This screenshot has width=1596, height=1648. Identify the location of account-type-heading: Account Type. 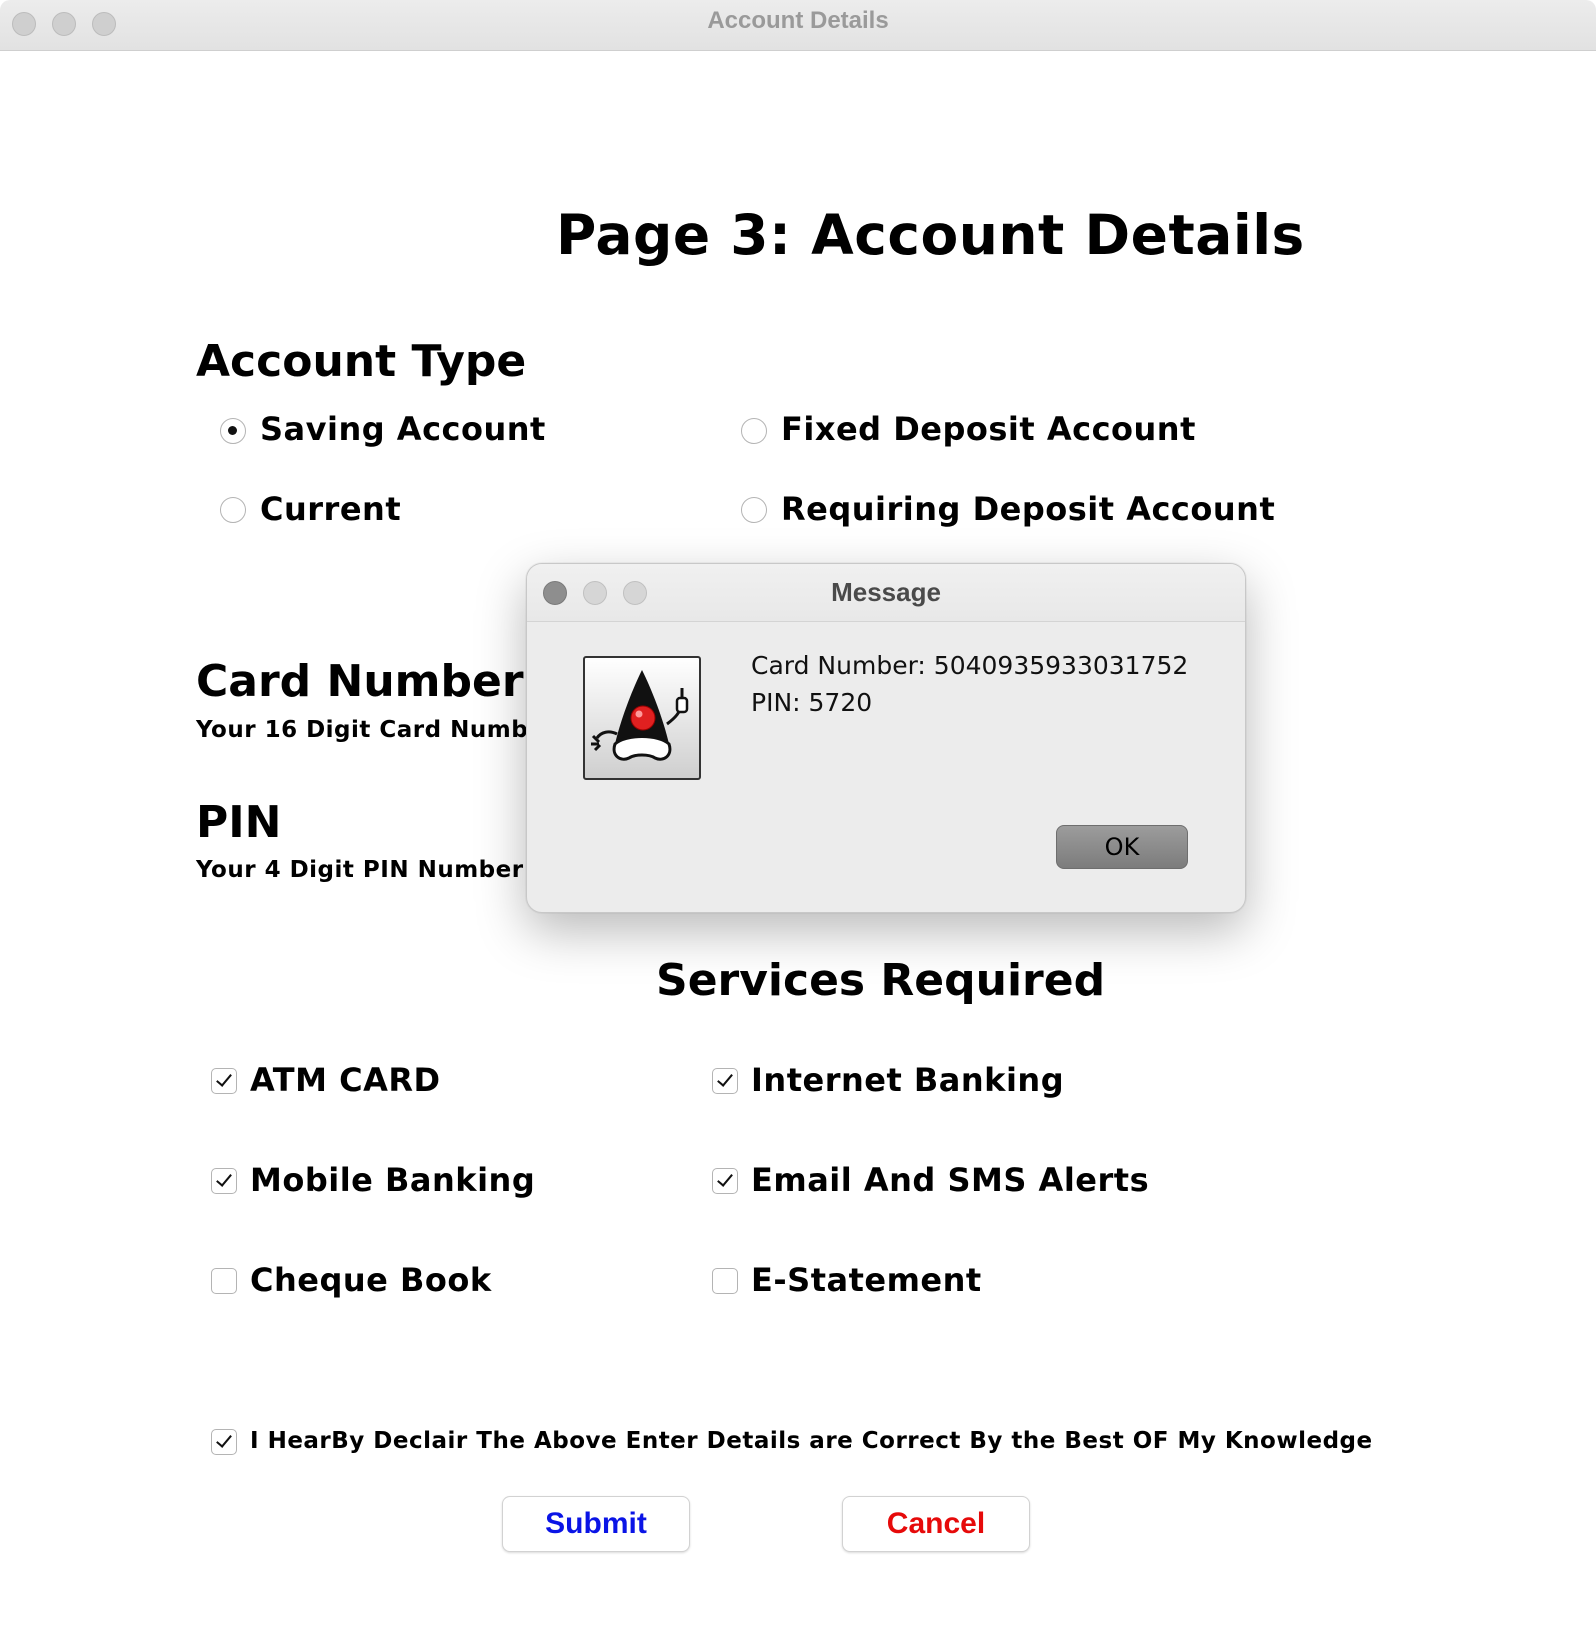
(361, 361).